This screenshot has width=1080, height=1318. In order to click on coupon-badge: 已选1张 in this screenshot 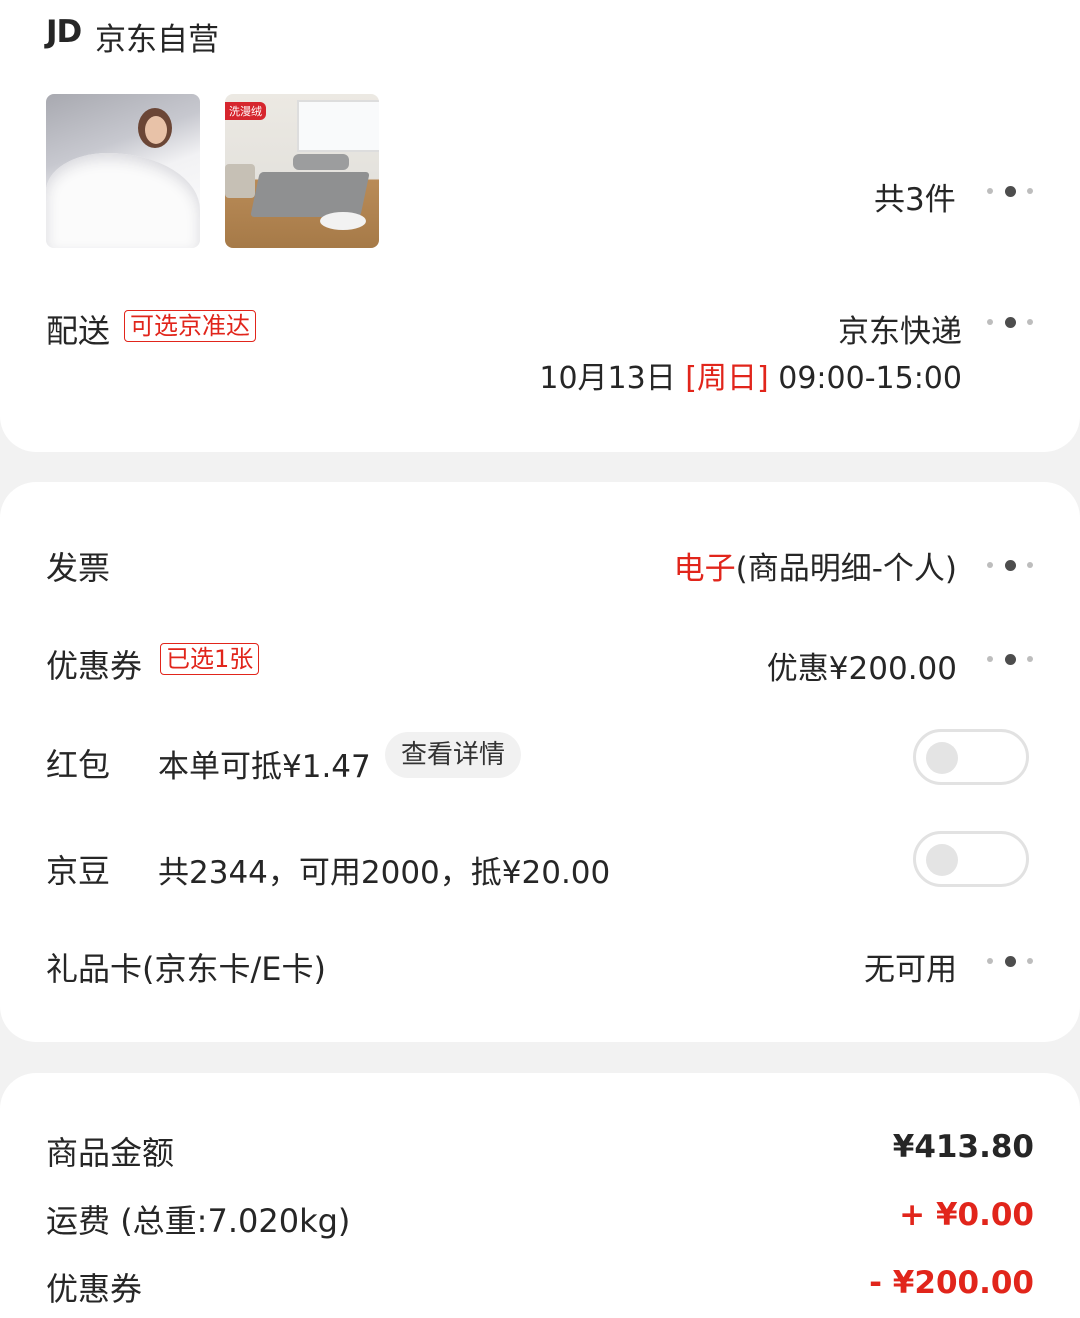, I will do `click(210, 659)`.